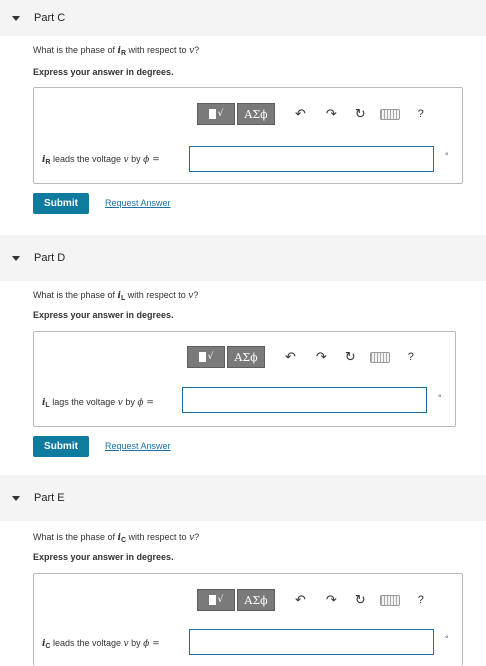 The height and width of the screenshot is (666, 486). Describe the element at coordinates (101, 644) in the screenshot. I see `answer-label: iC leads the voltage v by ϕ =` at that location.